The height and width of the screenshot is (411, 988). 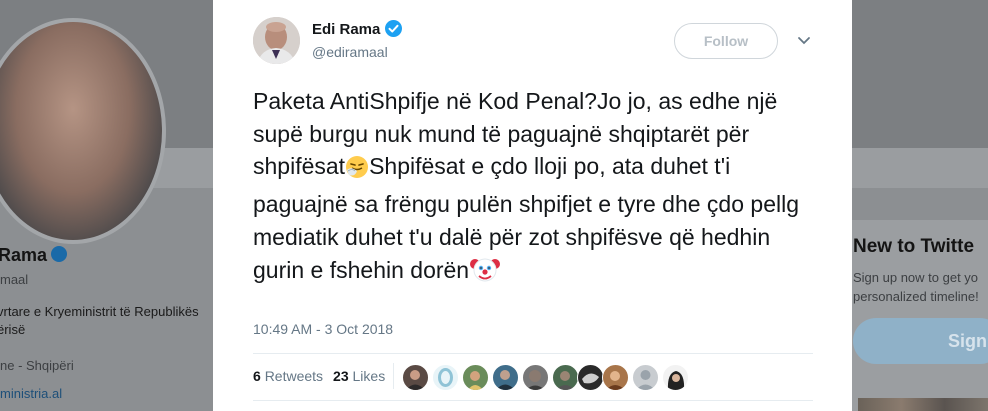 I want to click on author-avatar, so click(x=276, y=40).